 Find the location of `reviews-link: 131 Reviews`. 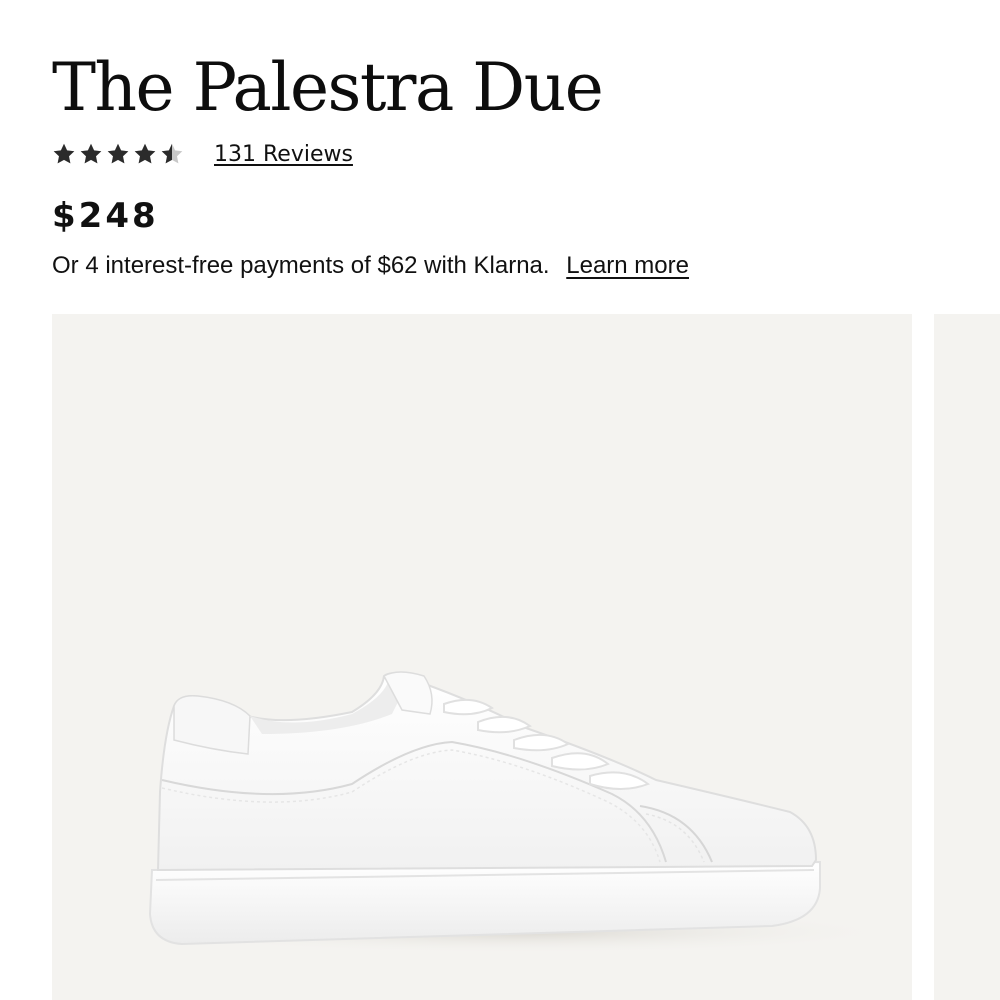

reviews-link: 131 Reviews is located at coordinates (283, 154).